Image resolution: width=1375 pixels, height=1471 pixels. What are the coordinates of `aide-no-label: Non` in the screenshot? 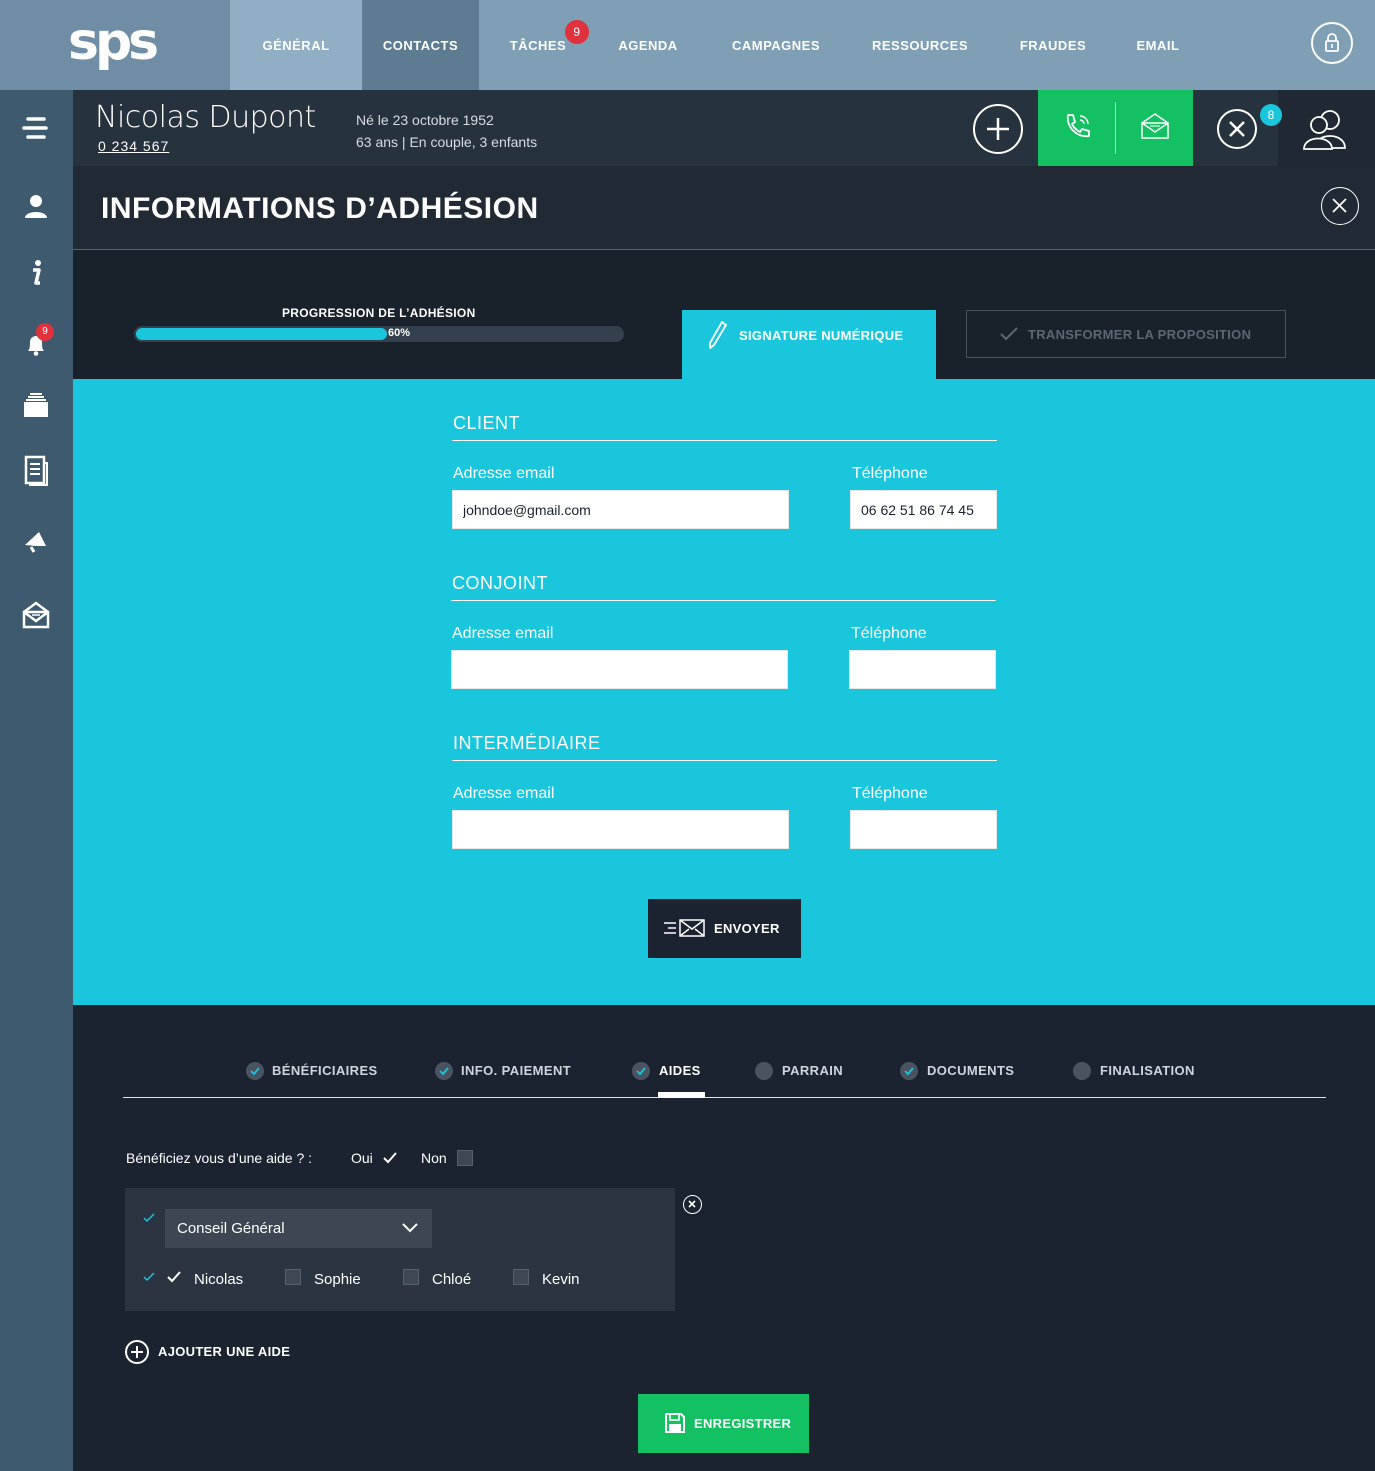 It's located at (434, 1158).